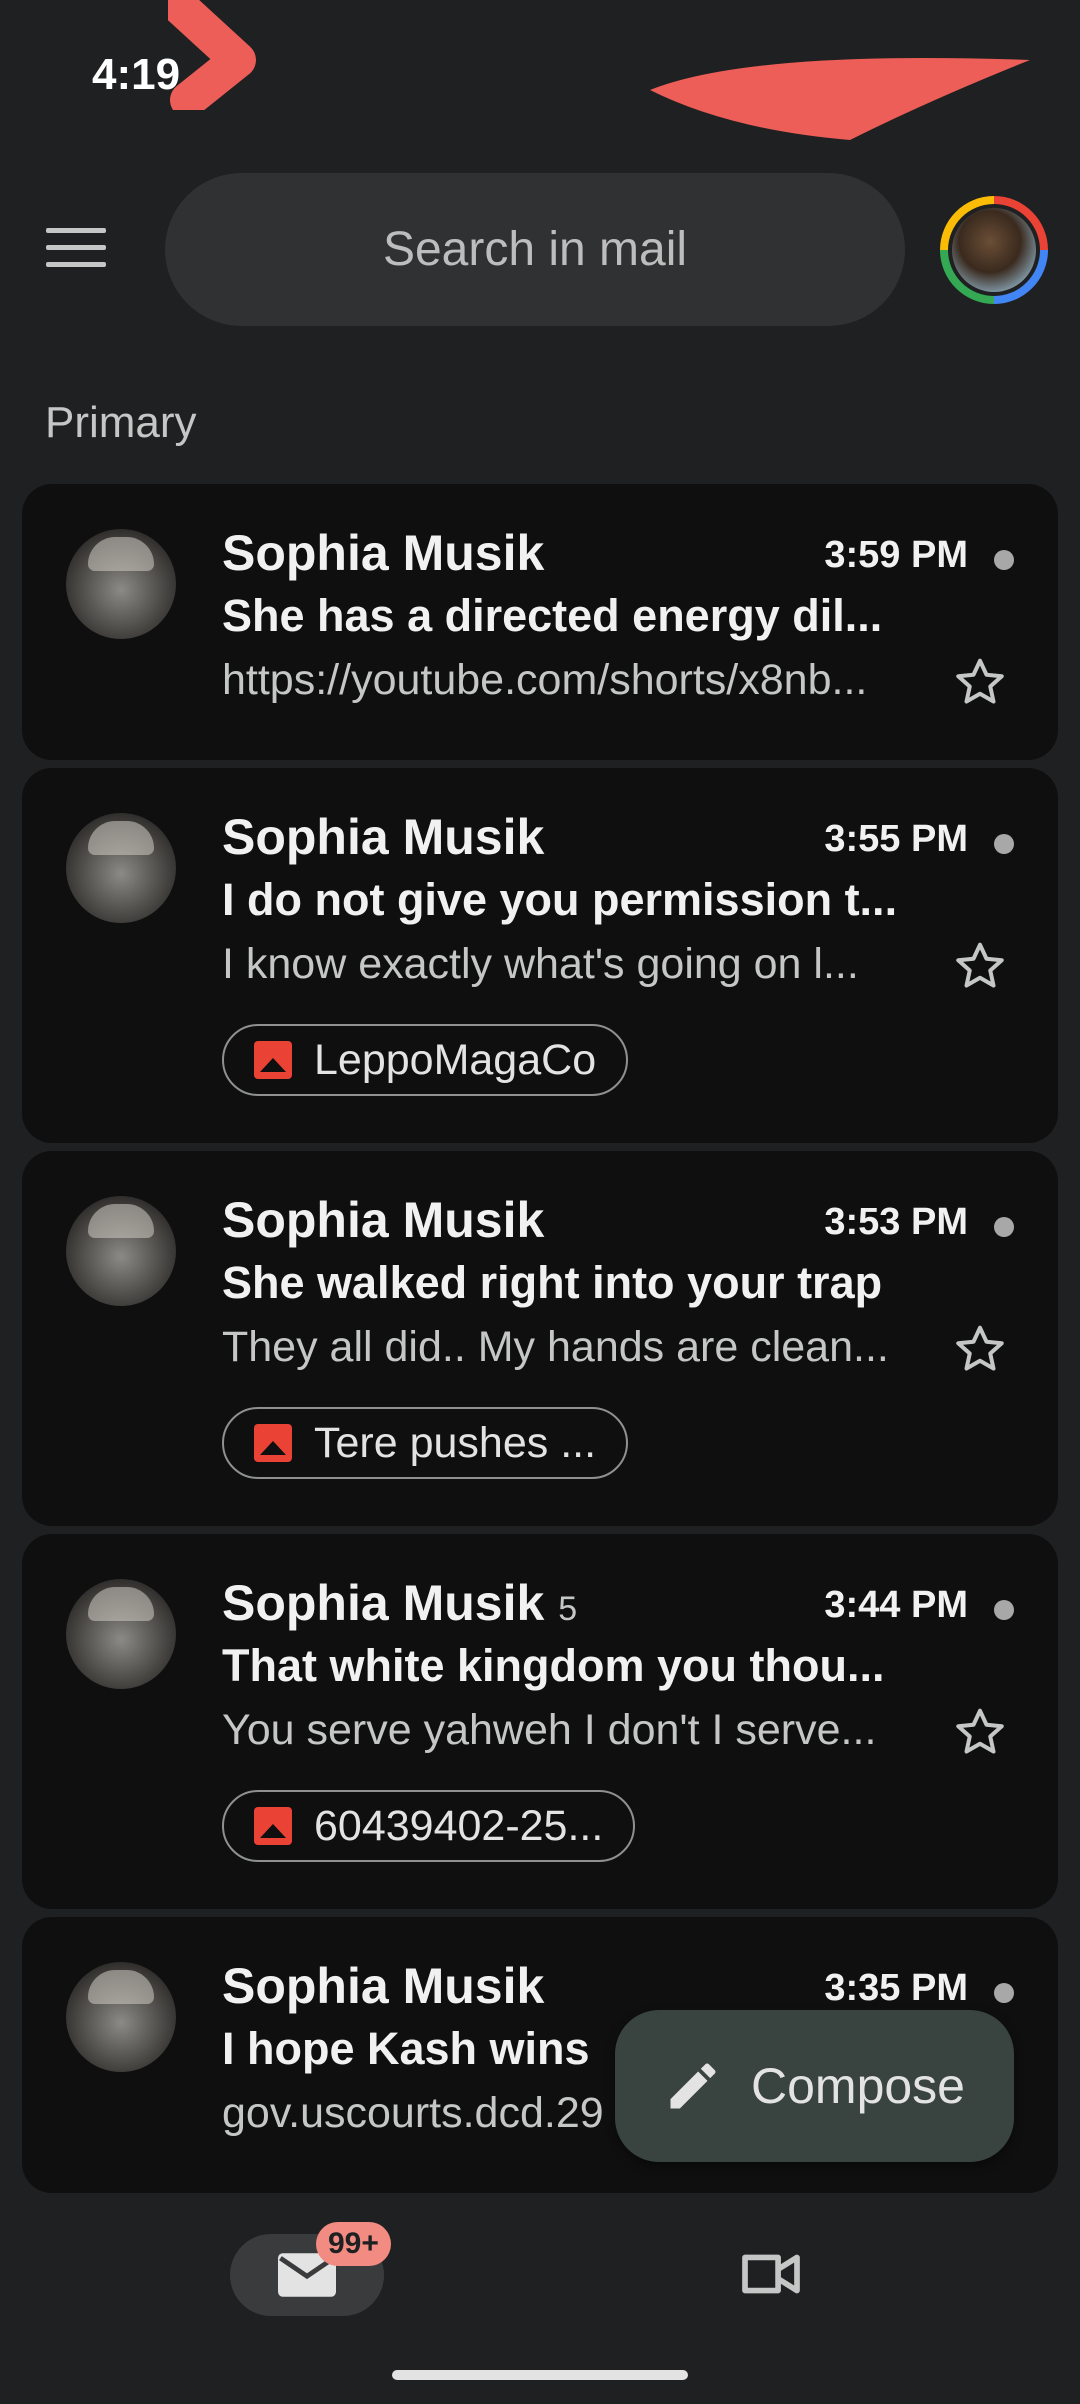 This screenshot has height=2404, width=1080. What do you see at coordinates (400, 1603) in the screenshot?
I see `sender-name: Sophia Musik 5` at bounding box center [400, 1603].